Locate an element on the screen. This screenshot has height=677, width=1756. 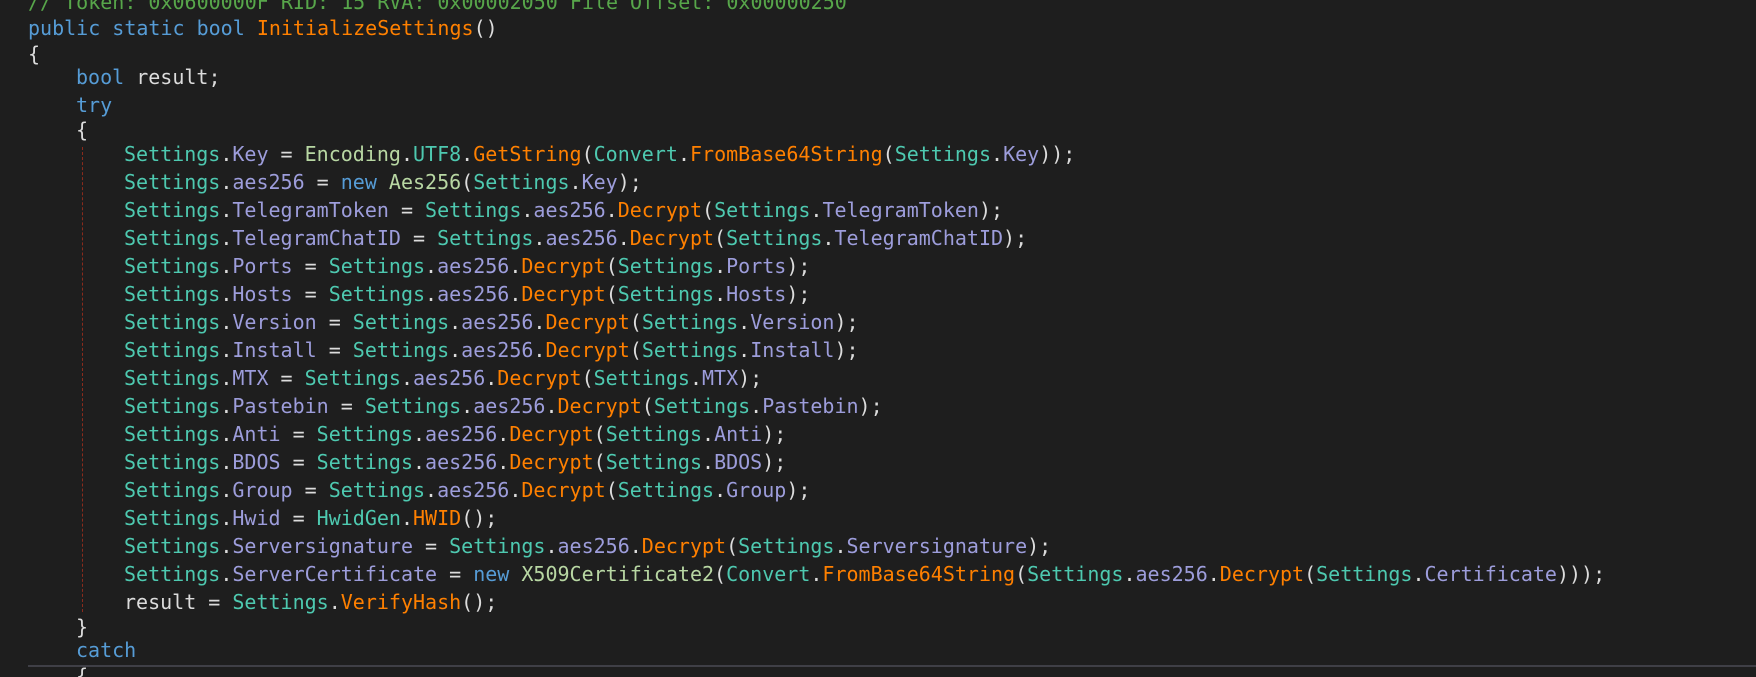
code-line: result = Settings.VerifyHash(); is located at coordinates (310, 602).